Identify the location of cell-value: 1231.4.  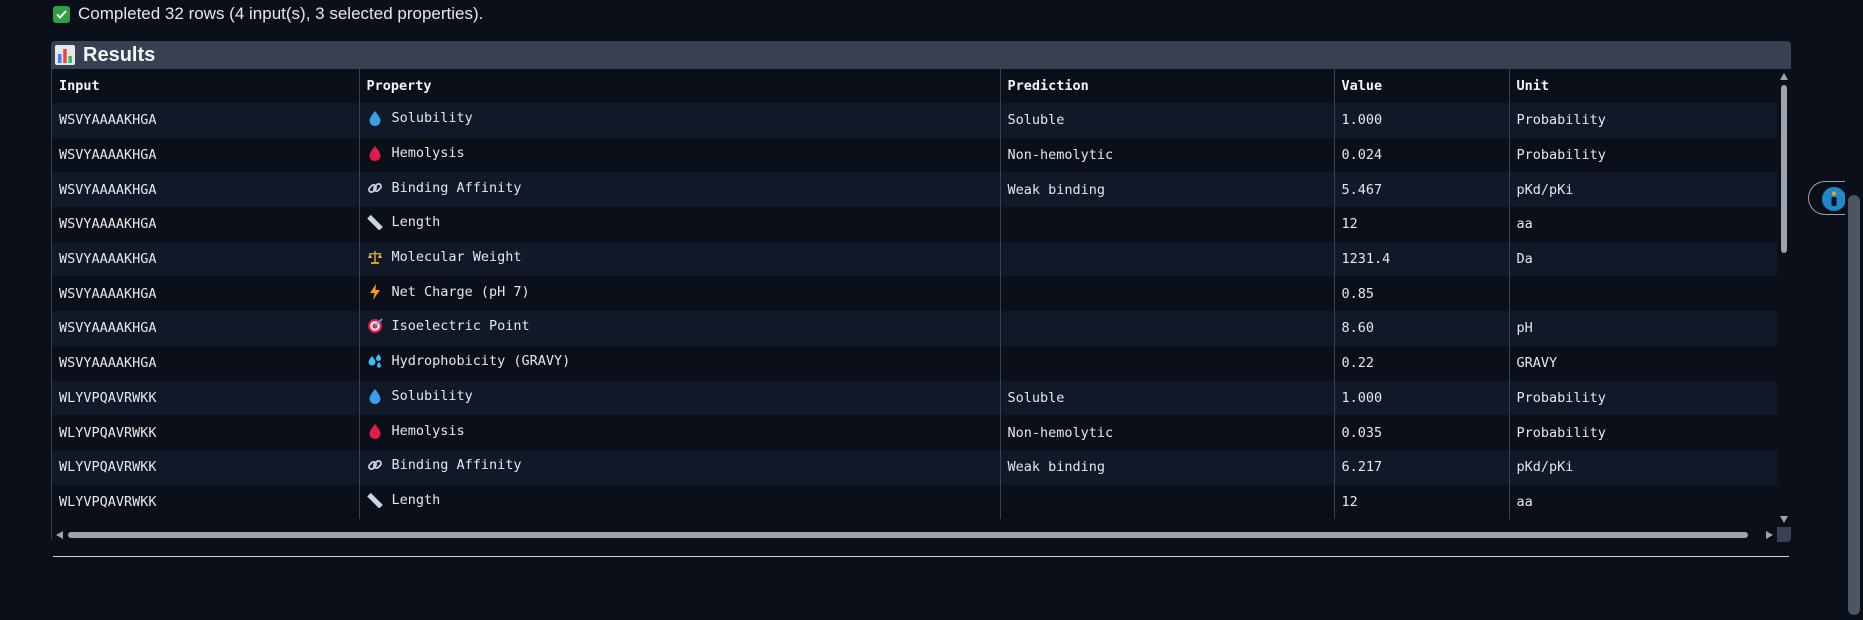
(1422, 259).